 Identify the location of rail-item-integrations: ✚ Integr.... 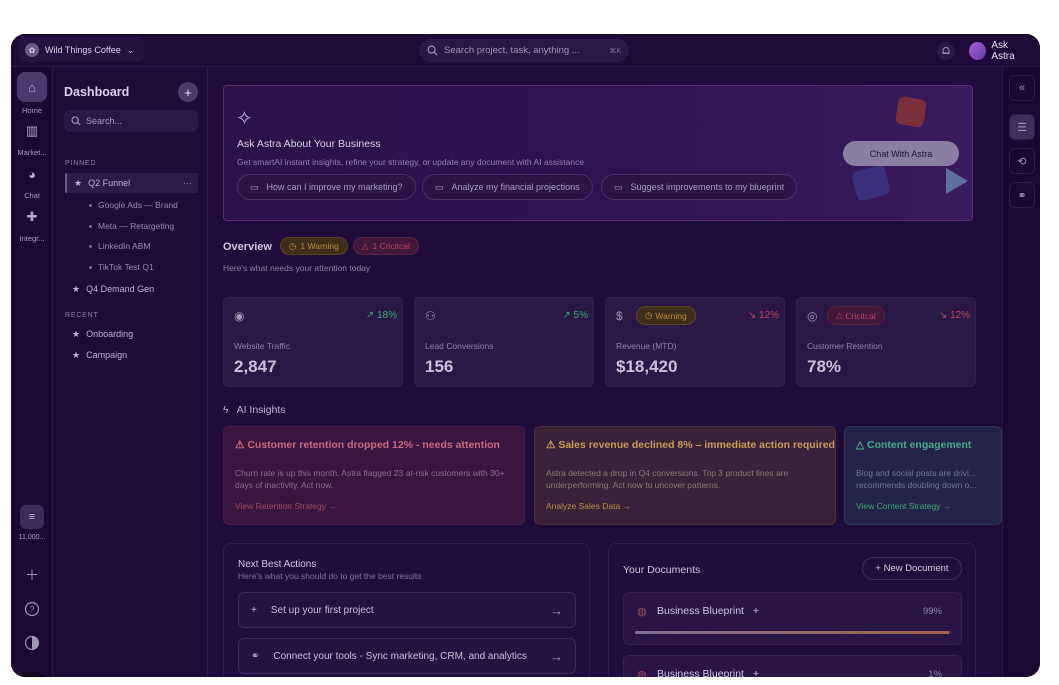
(32, 222).